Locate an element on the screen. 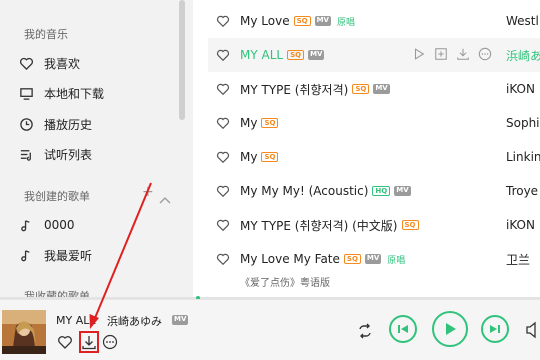 Image resolution: width=540 pixels, height=360 pixels. next-button is located at coordinates (495, 329).